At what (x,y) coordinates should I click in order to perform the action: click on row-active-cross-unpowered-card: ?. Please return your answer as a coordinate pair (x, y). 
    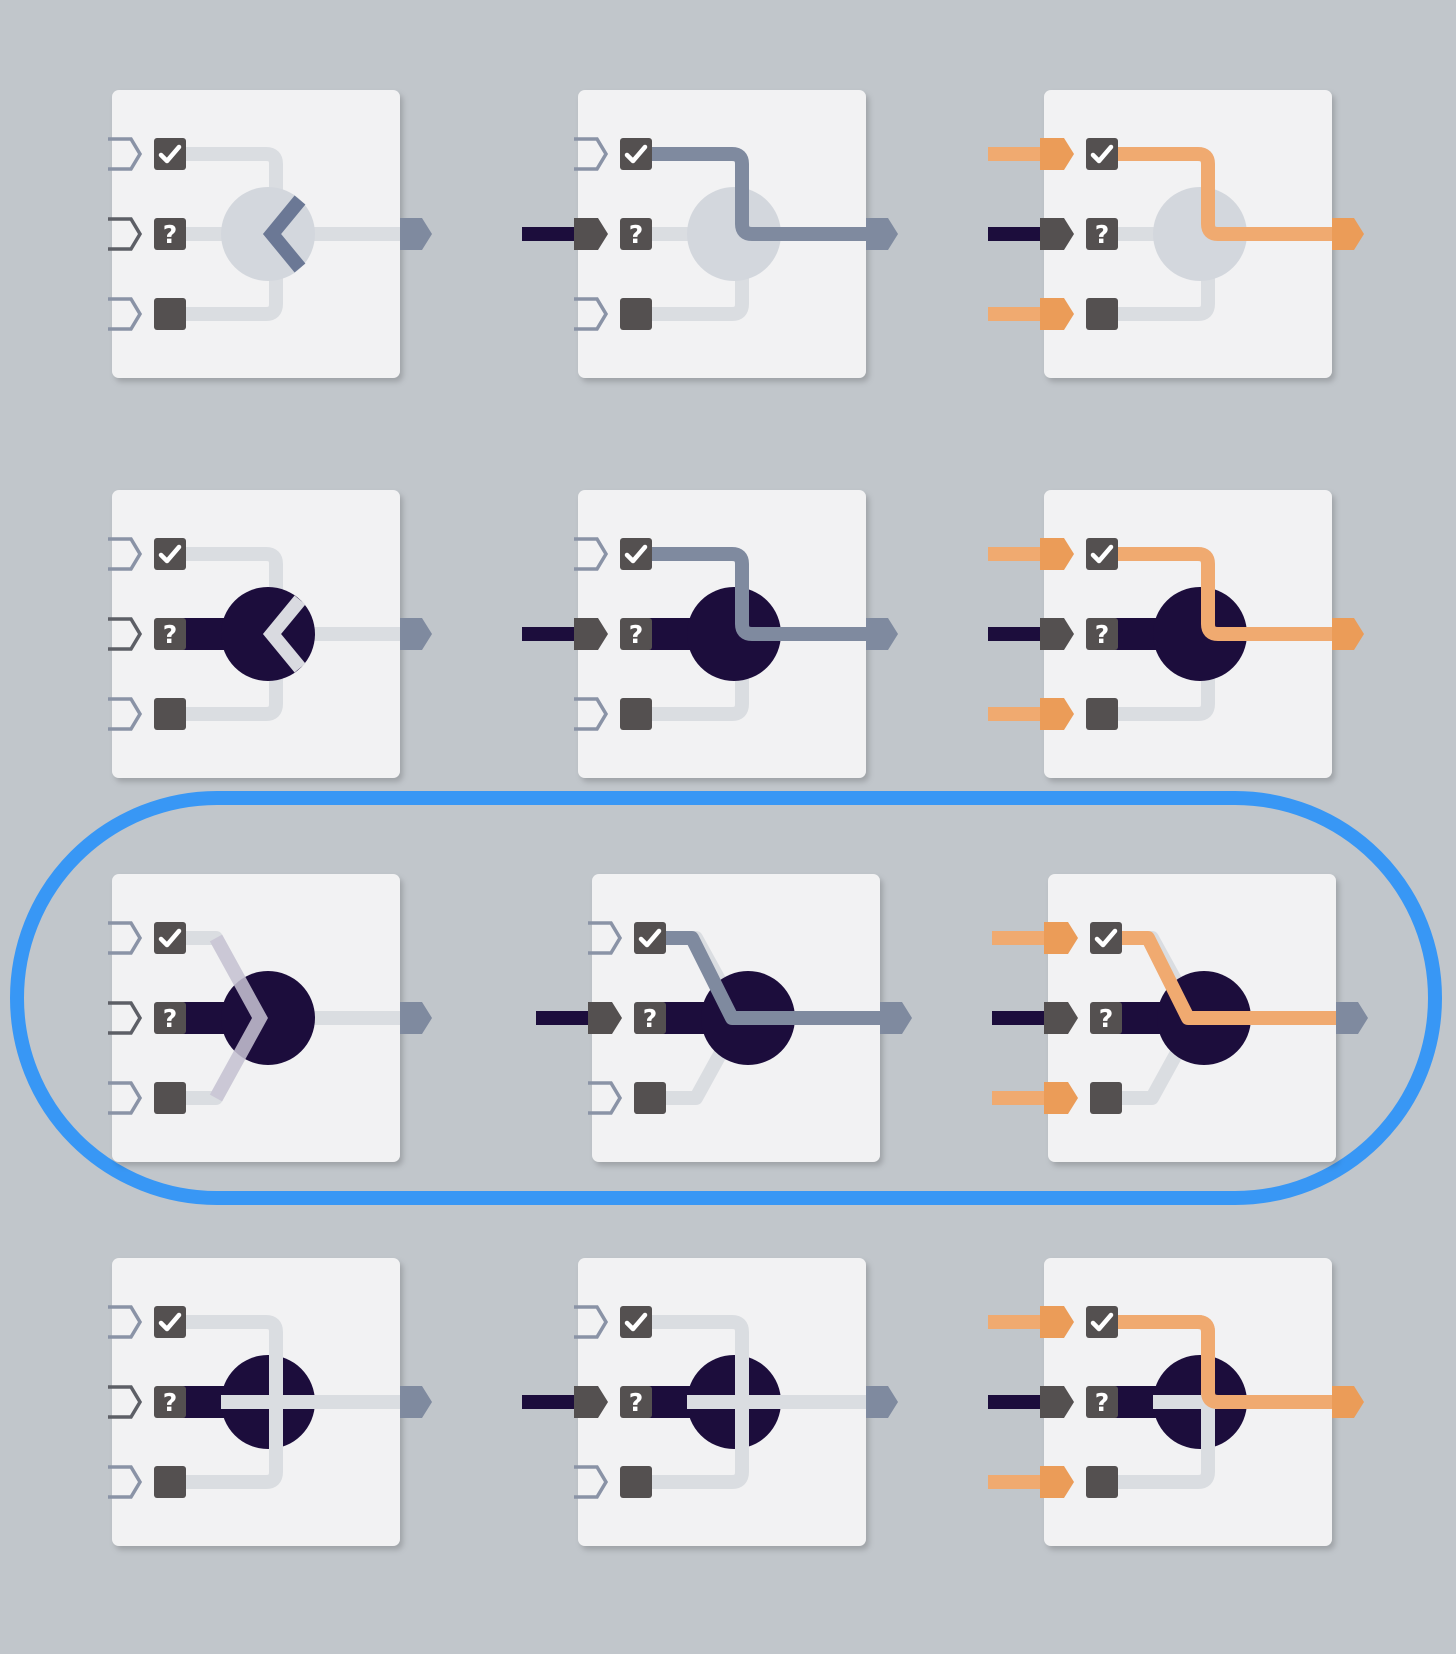
    Looking at the image, I should click on (270, 1402).